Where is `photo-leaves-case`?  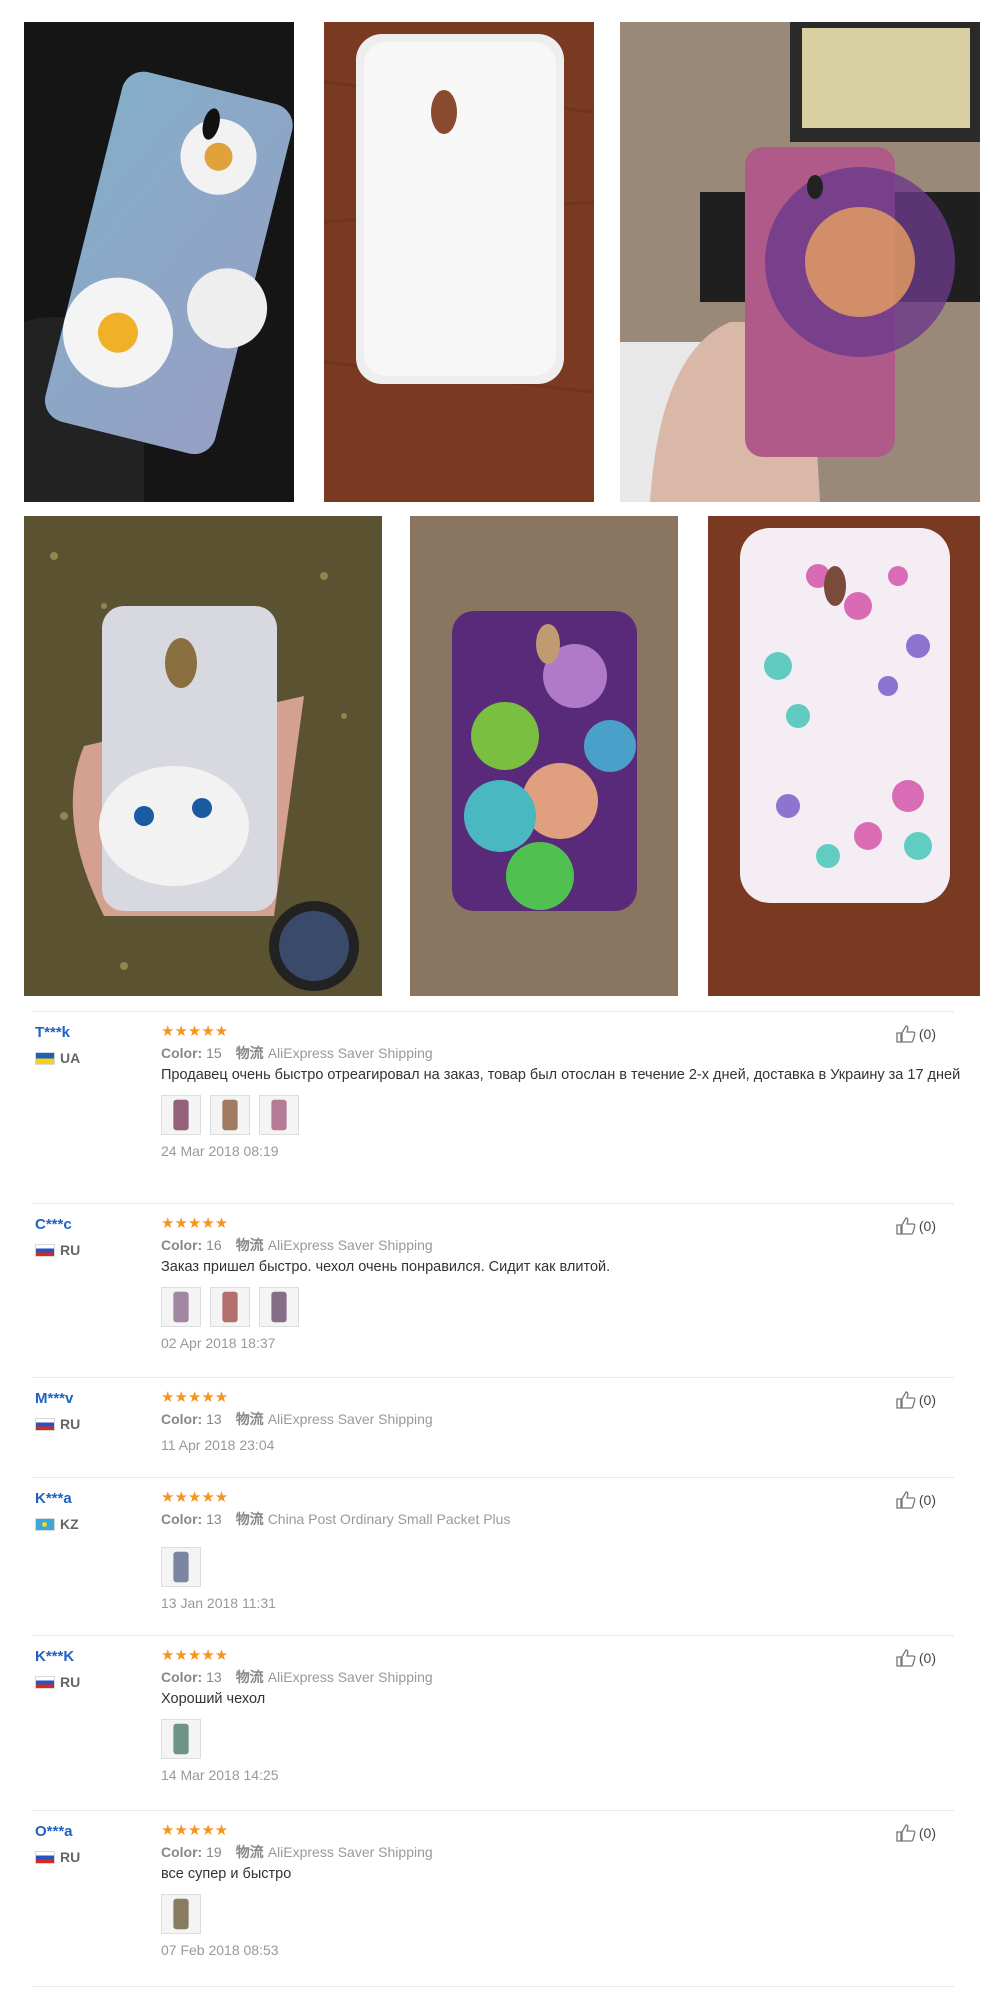
photo-leaves-case is located at coordinates (844, 756).